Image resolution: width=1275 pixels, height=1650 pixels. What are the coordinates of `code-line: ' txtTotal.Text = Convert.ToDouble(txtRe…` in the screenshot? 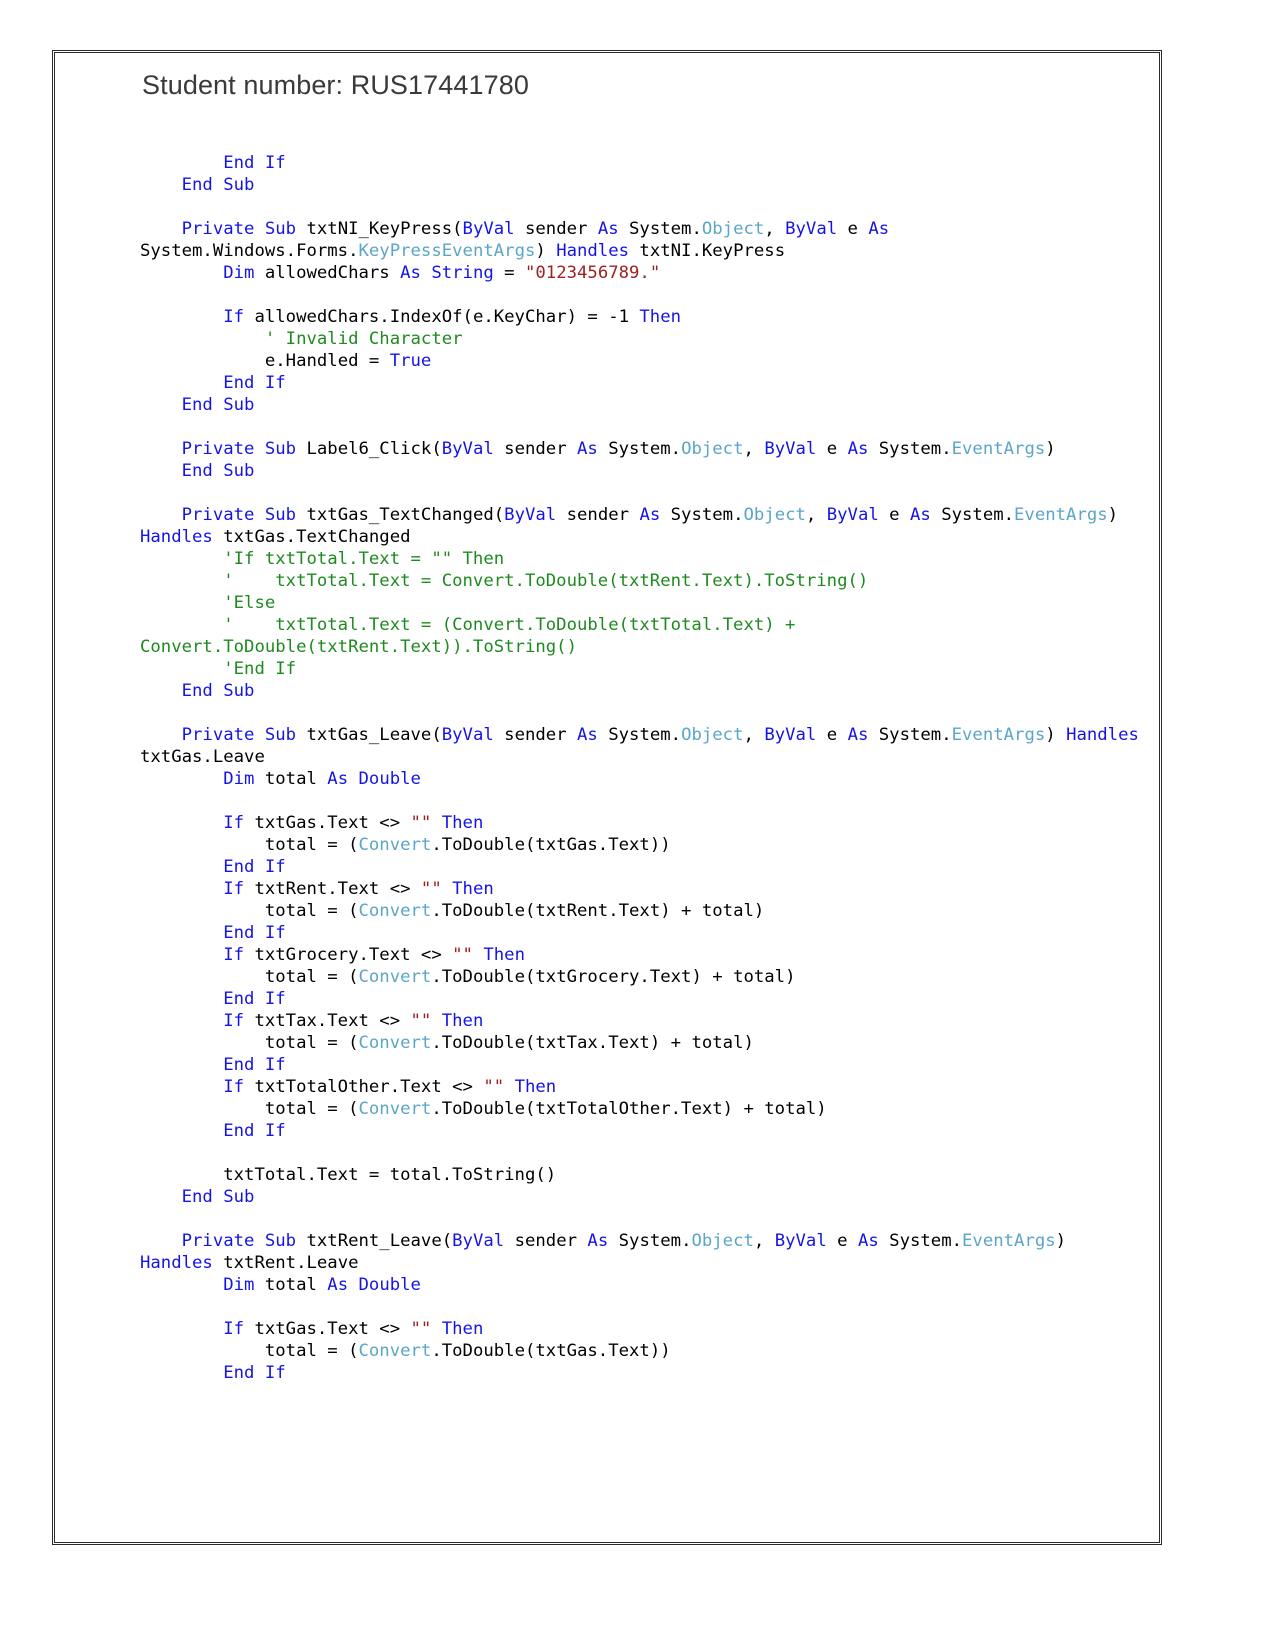 It's located at (640, 581).